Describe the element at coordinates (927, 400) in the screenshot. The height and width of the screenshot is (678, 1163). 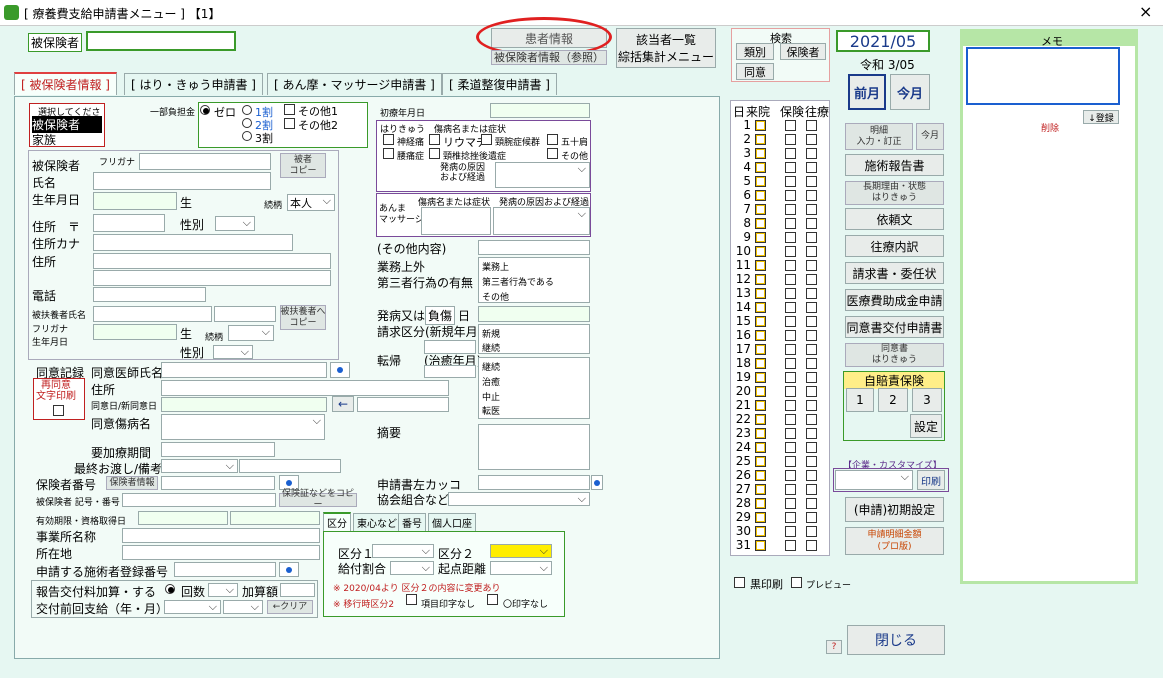
I see `jibai-3-button: 3` at that location.